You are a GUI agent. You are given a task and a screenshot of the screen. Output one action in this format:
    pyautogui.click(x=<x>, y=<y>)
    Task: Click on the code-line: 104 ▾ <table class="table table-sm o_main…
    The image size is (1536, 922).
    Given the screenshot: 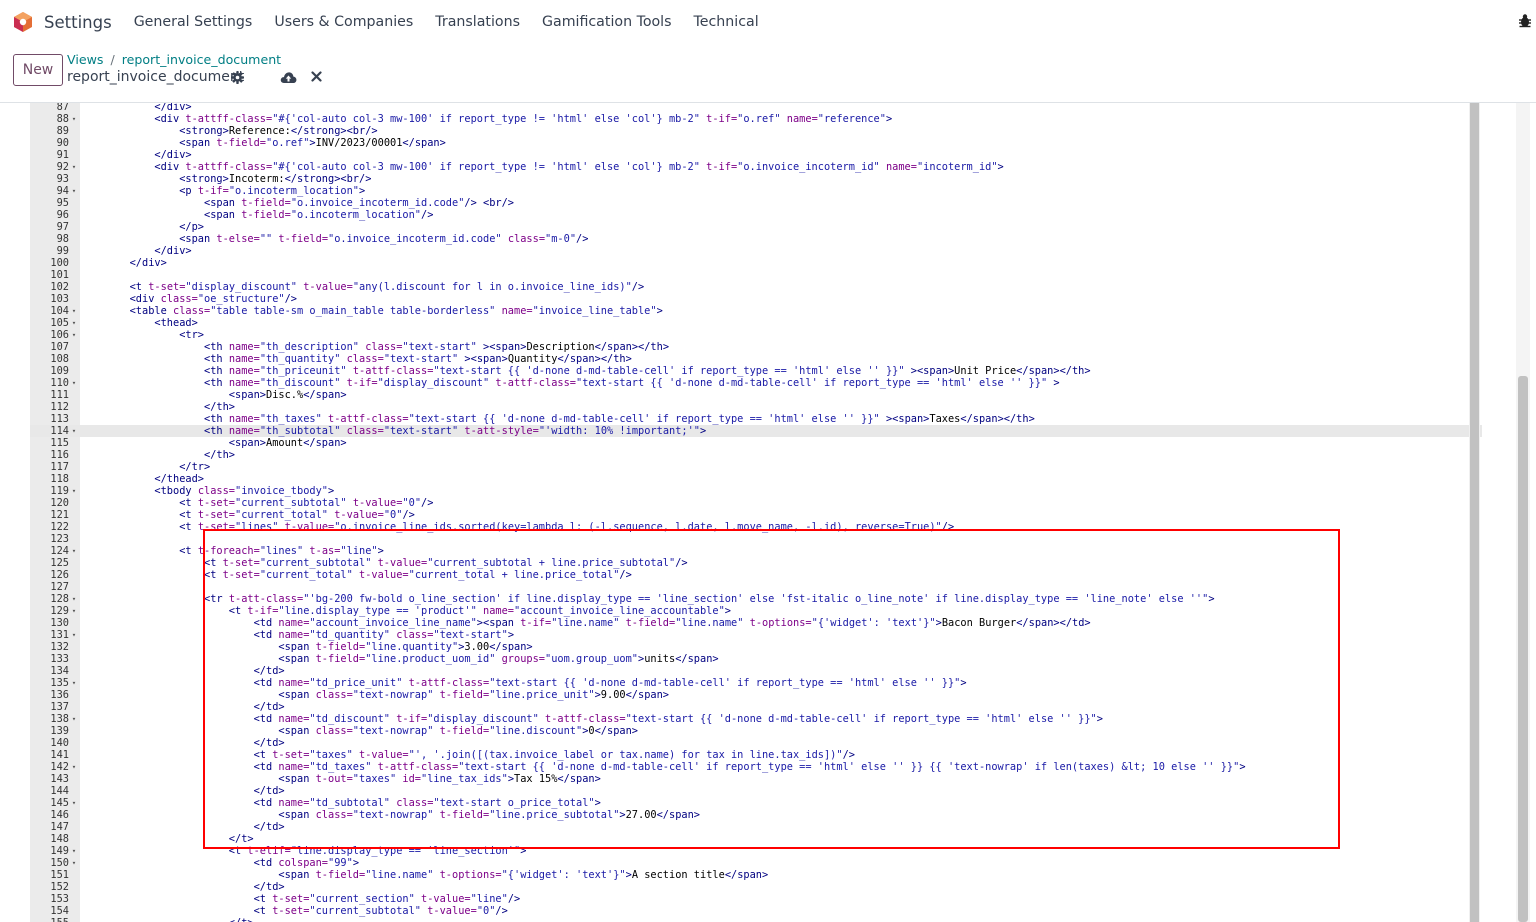 What is the action you would take?
    pyautogui.click(x=756, y=311)
    